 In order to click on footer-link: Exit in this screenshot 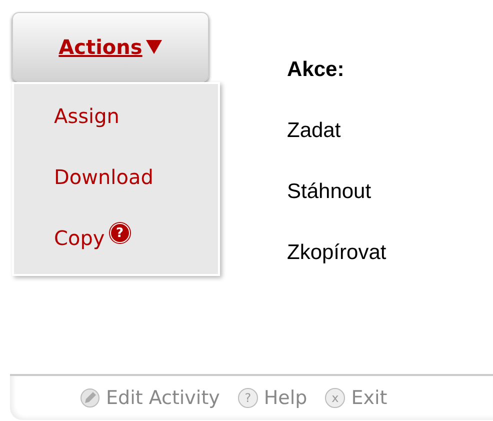, I will do `click(369, 398)`.